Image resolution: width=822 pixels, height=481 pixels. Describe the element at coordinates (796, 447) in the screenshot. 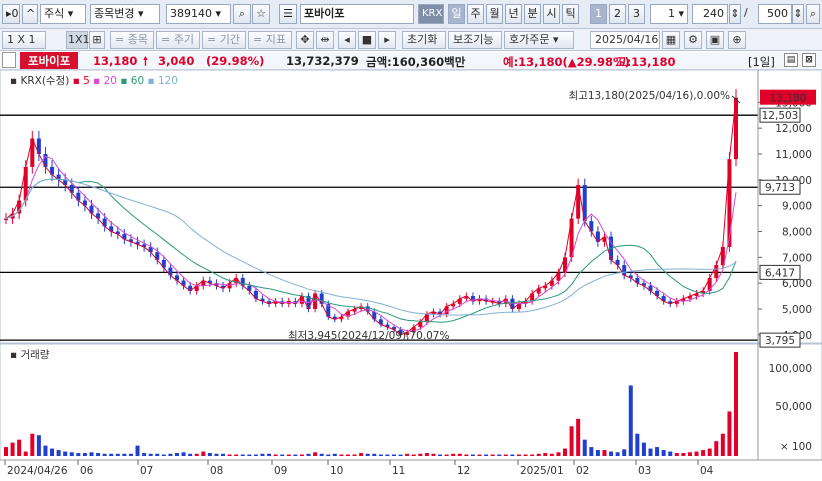

I see `volume-tick-label: × 100` at that location.